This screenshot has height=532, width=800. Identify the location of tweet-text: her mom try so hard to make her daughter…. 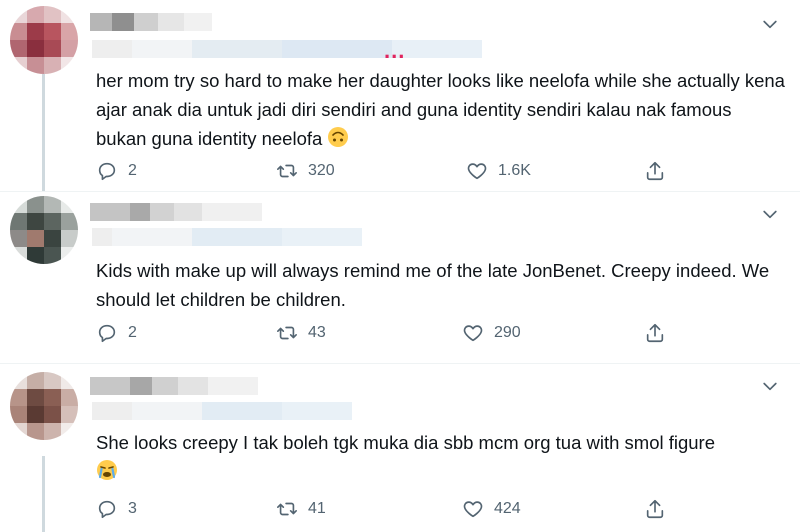
(443, 109).